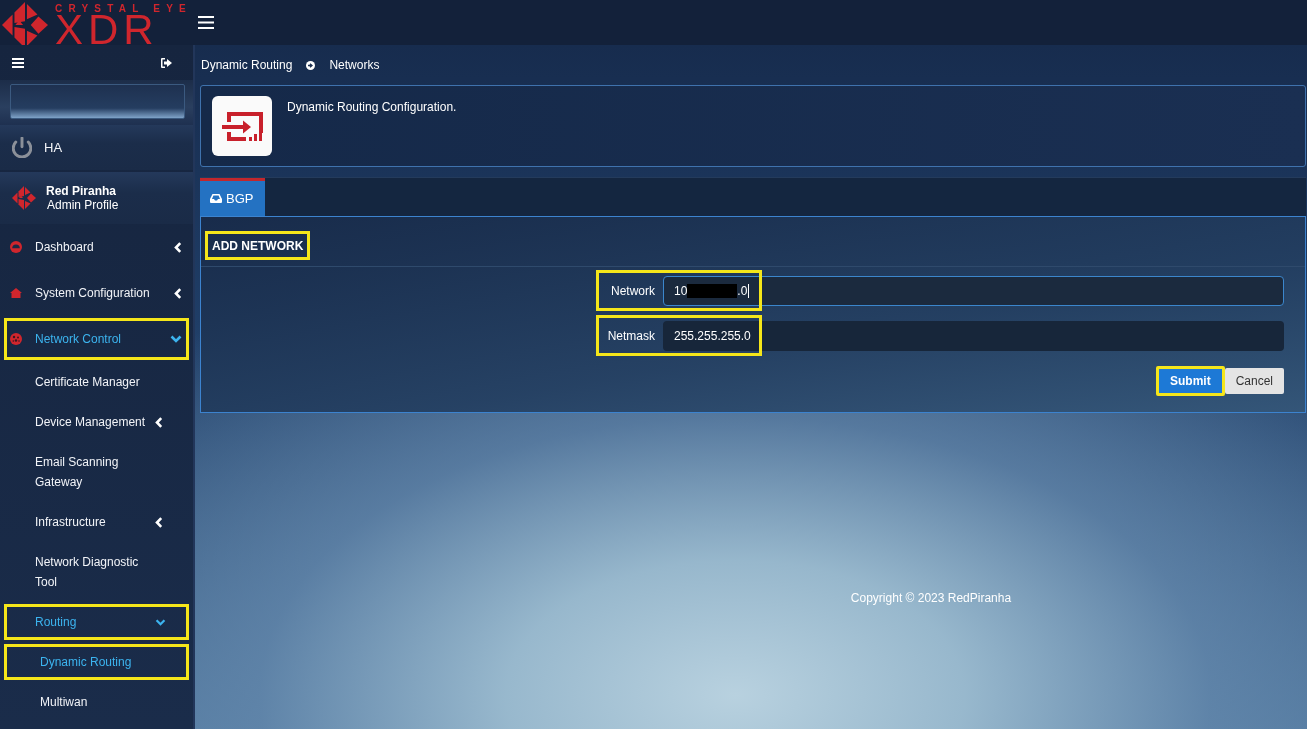 The image size is (1307, 729). What do you see at coordinates (973, 291) in the screenshot?
I see `input-field: 10 .0` at bounding box center [973, 291].